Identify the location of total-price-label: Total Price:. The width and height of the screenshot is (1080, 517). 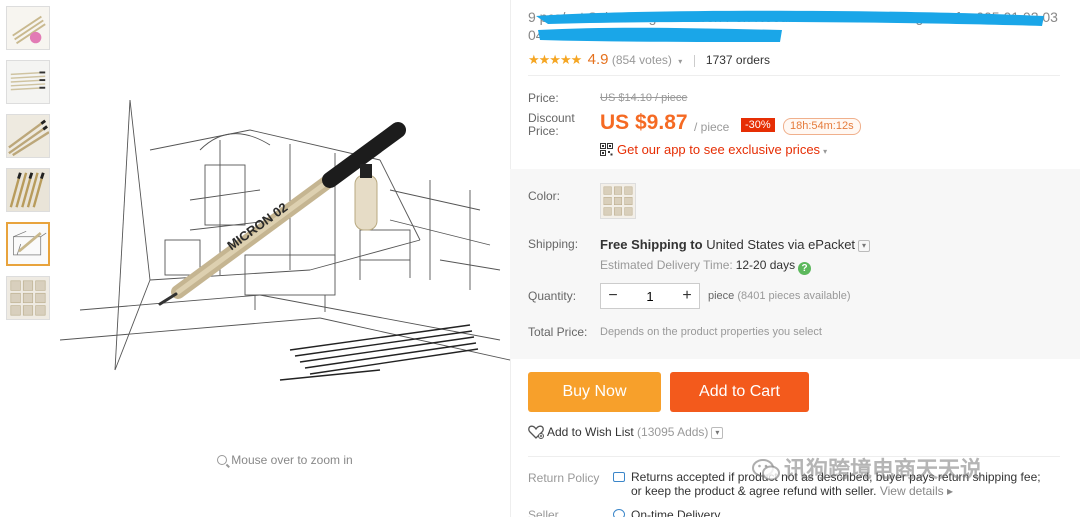
(558, 332).